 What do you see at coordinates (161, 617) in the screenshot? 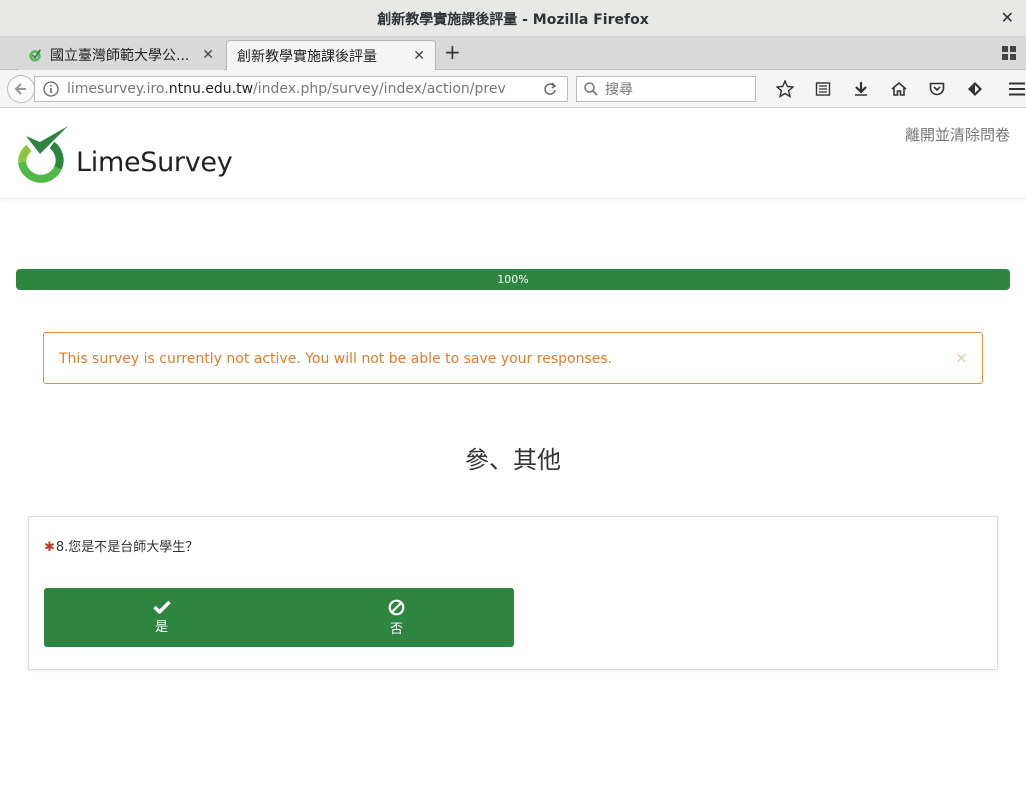
I see `answer-yes-button: 是` at bounding box center [161, 617].